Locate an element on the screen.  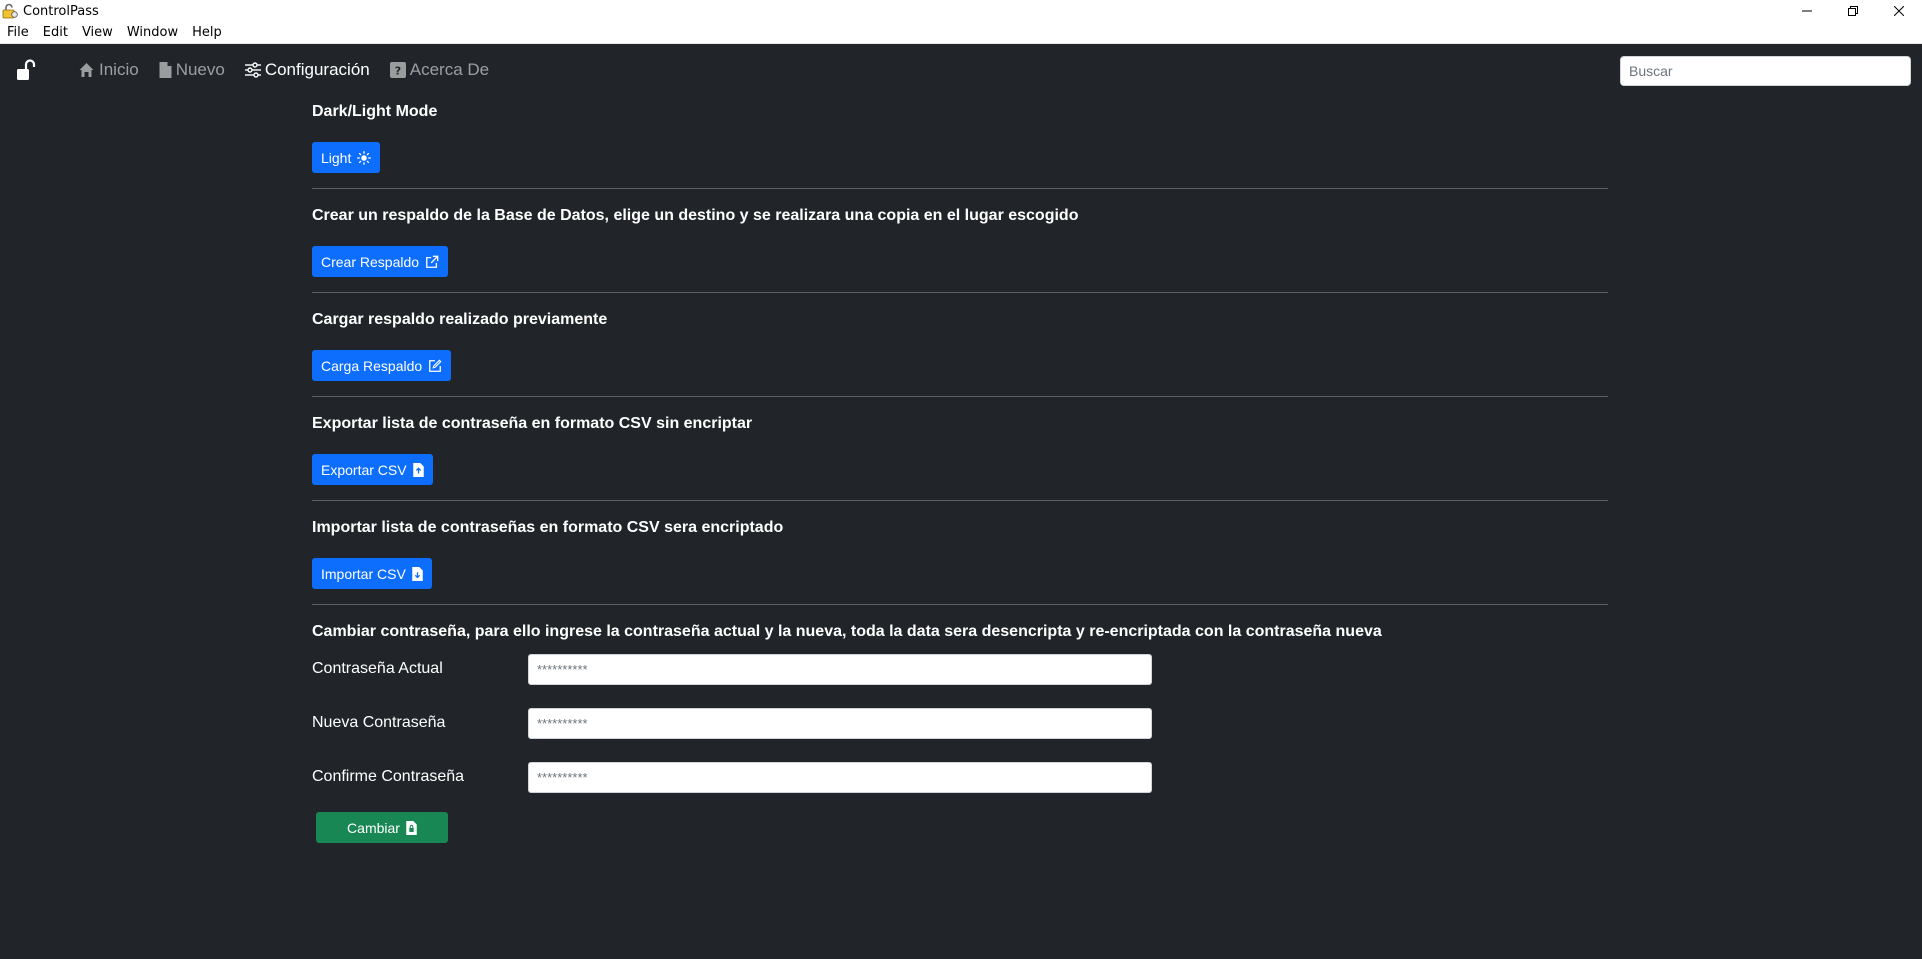
current-password-label: Contraseña Actual is located at coordinates (377, 668).